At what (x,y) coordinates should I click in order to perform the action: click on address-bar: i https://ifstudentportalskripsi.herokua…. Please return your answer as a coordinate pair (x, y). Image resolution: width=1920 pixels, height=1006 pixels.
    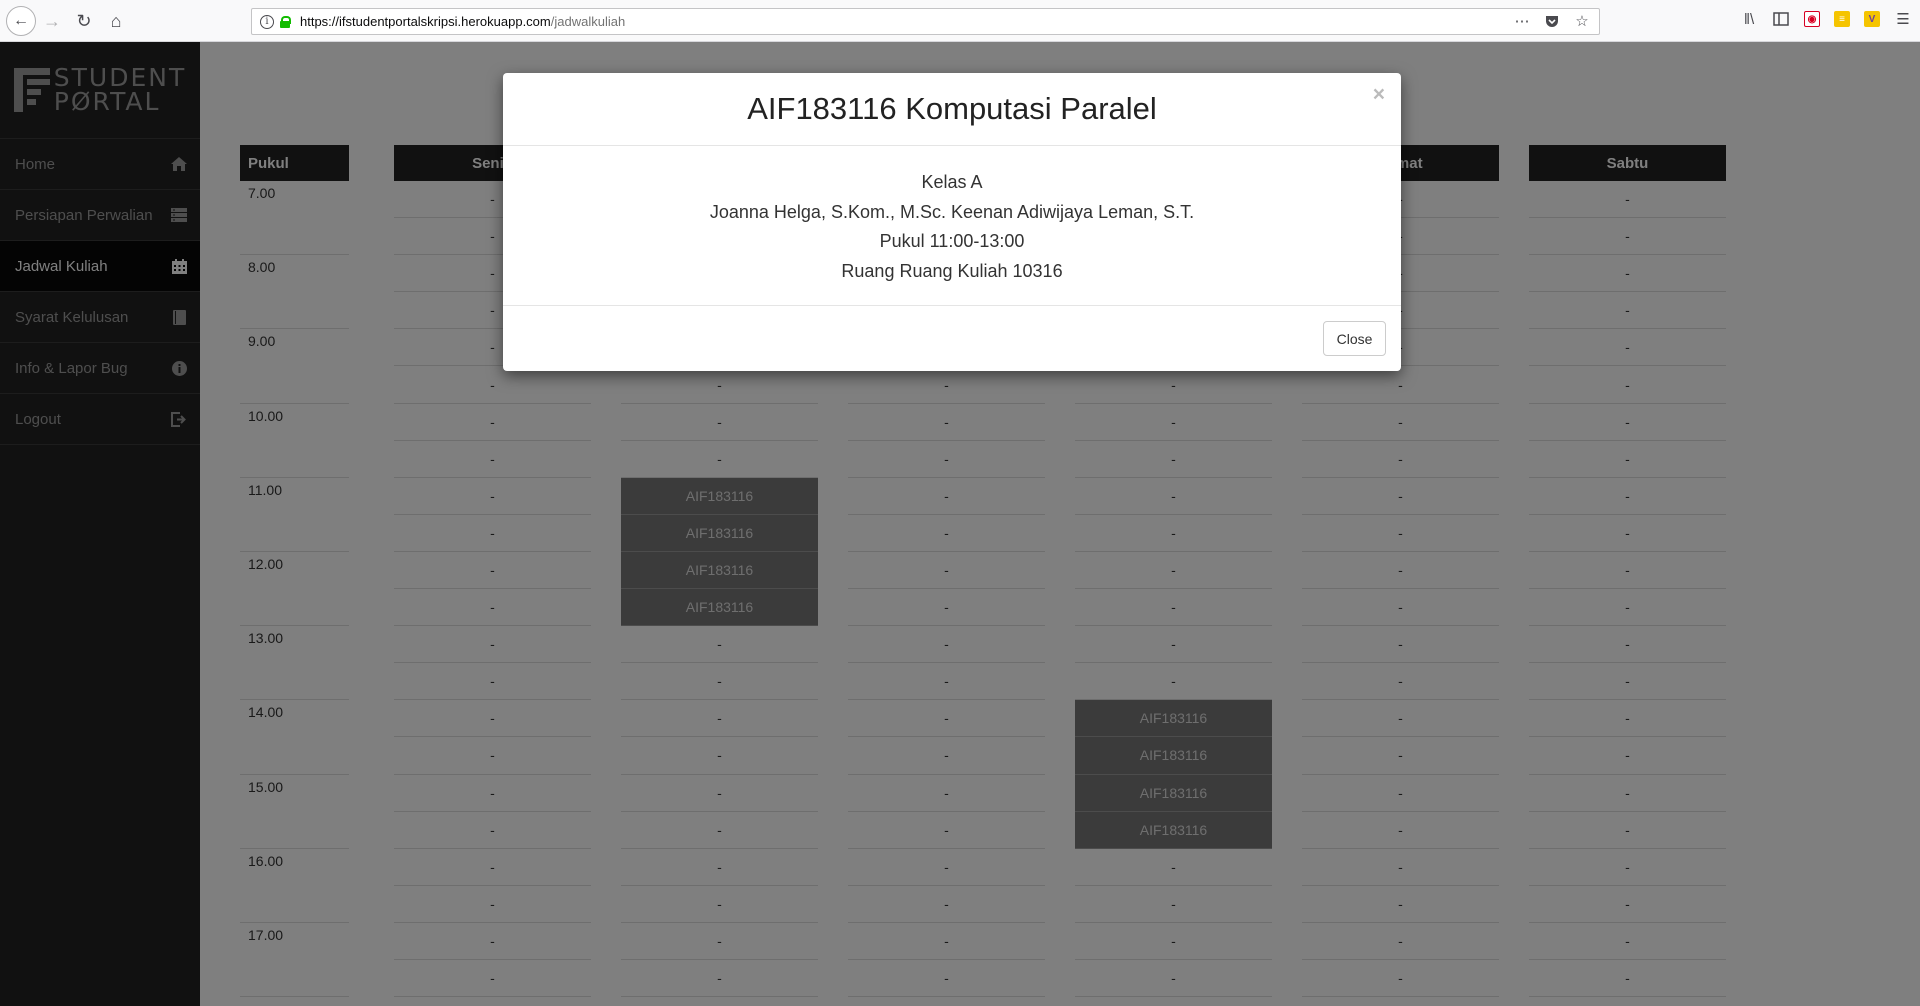
    Looking at the image, I should click on (925, 21).